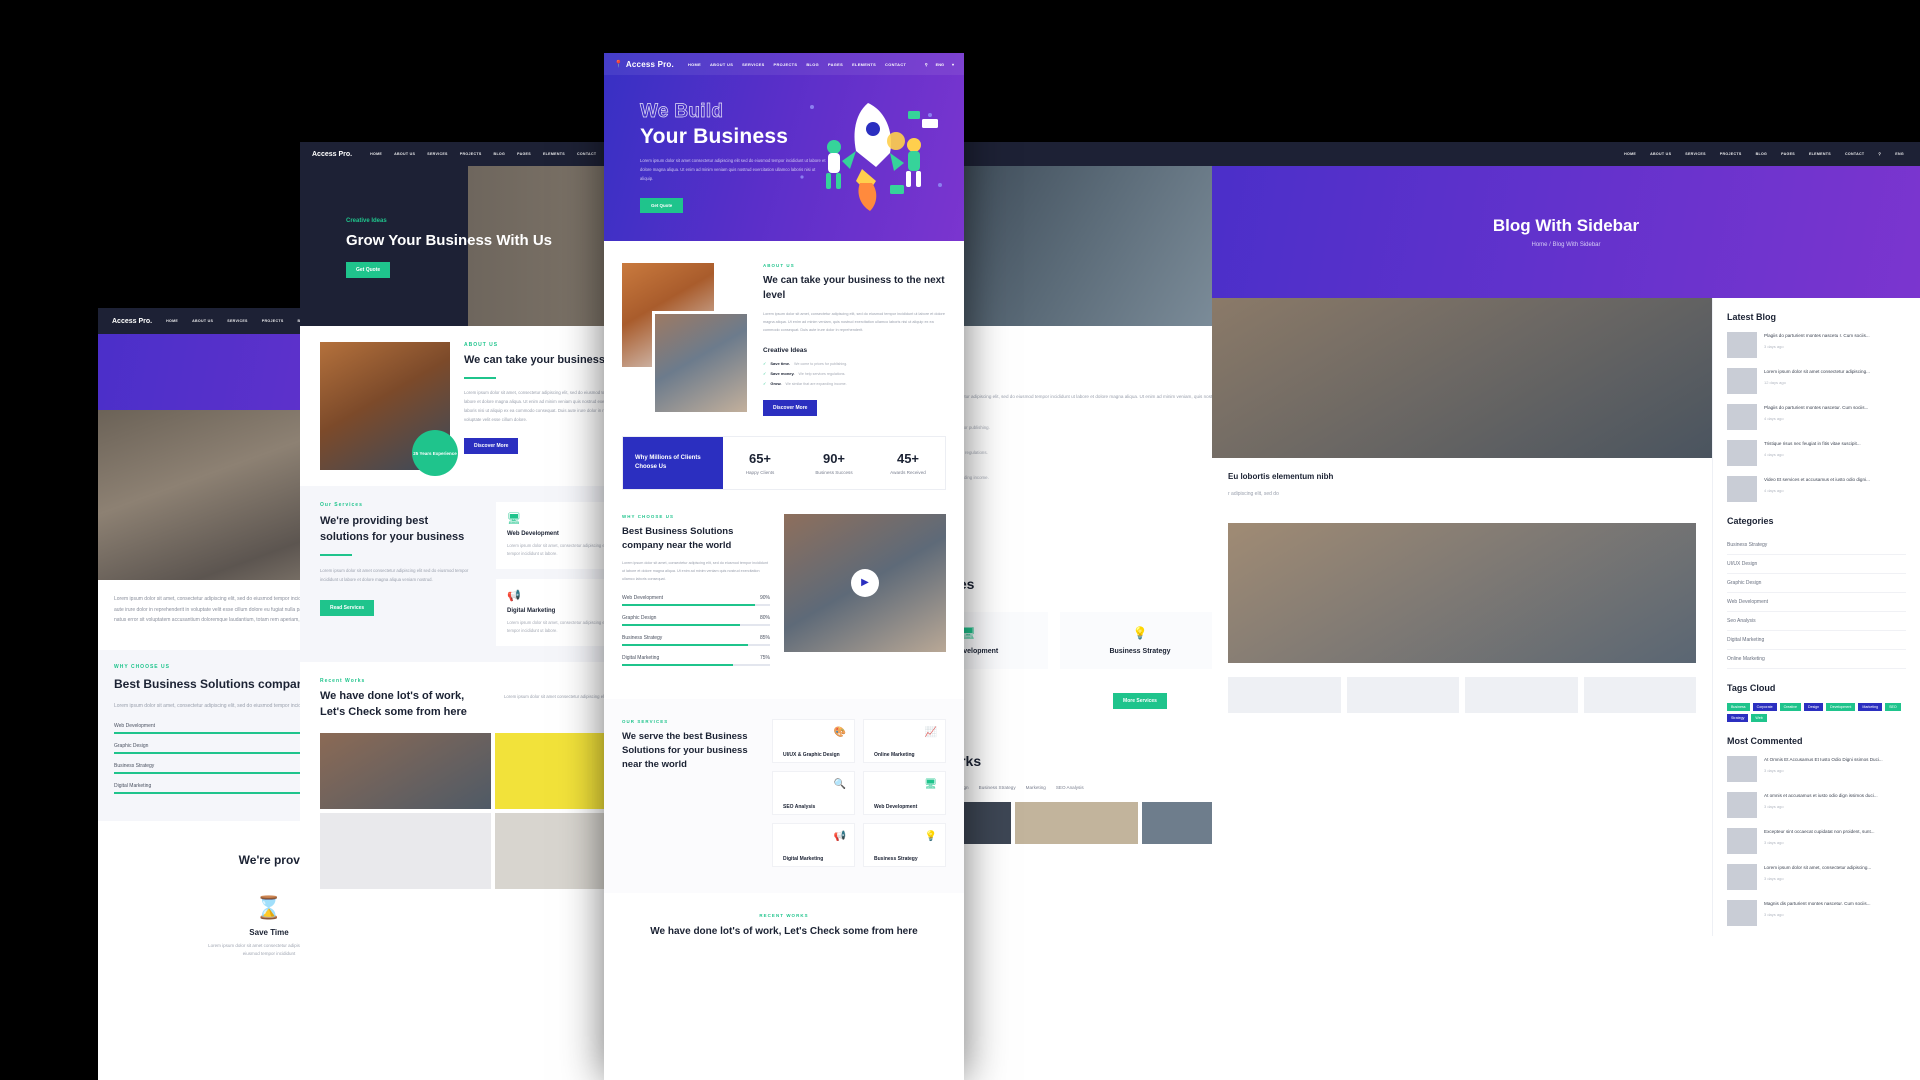 This screenshot has height=1080, width=1920. What do you see at coordinates (790, 407) in the screenshot?
I see `about-discover-button: Discover More` at bounding box center [790, 407].